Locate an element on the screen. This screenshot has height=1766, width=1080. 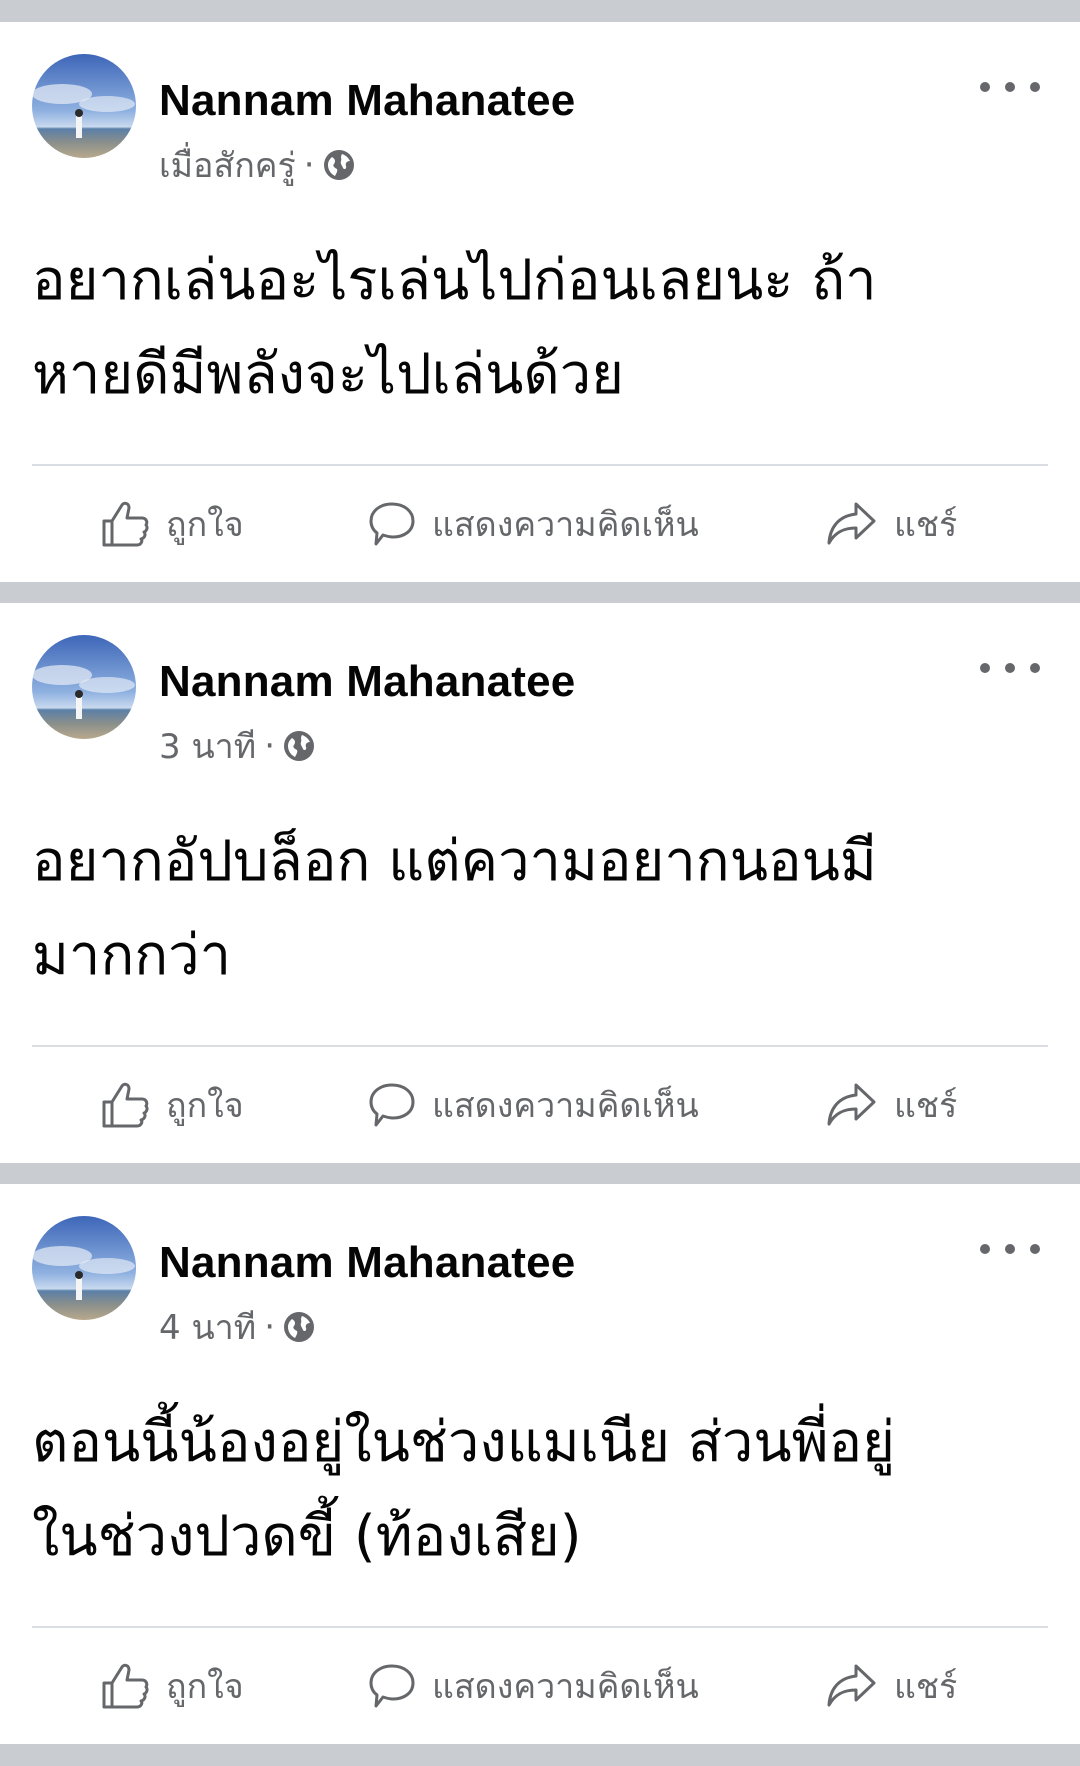
post-text-line: มากกว่า is located at coordinates (132, 955).